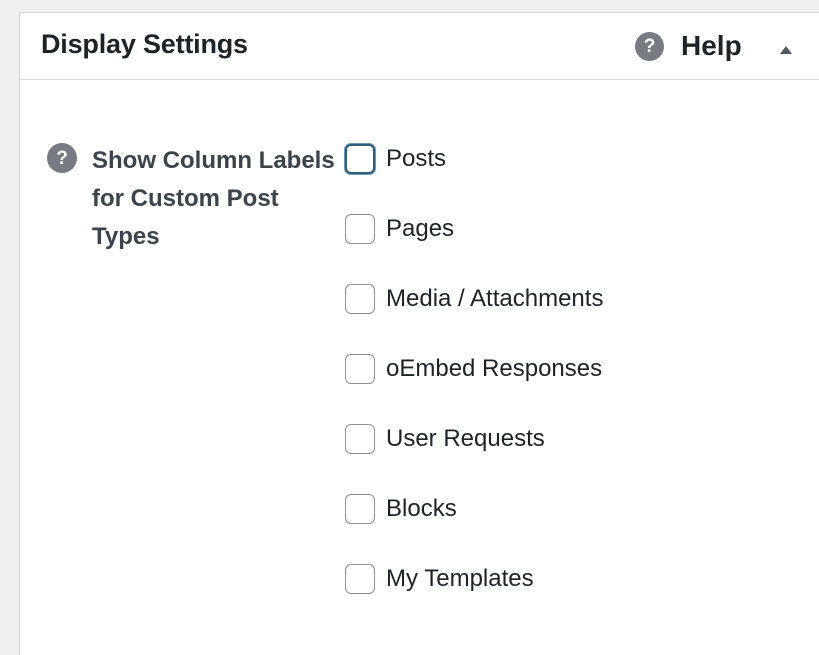 This screenshot has width=819, height=655. Describe the element at coordinates (360, 509) in the screenshot. I see `blocks-checkbox` at that location.